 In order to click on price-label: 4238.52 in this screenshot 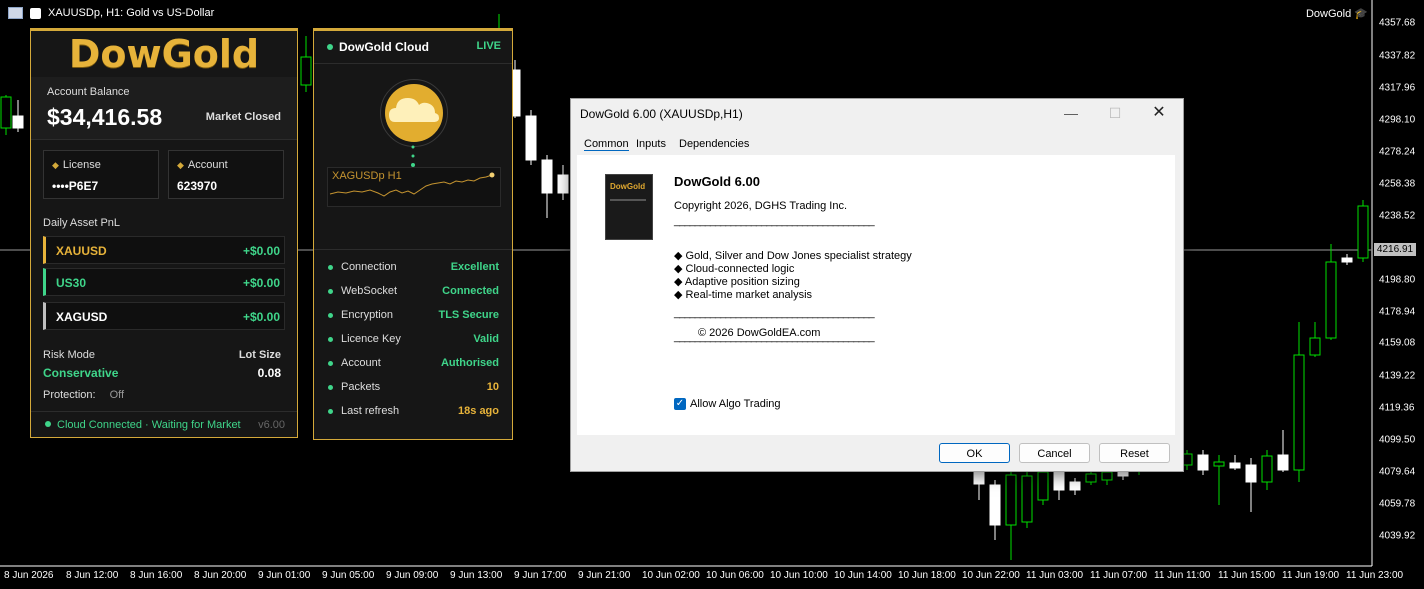, I will do `click(1397, 216)`.